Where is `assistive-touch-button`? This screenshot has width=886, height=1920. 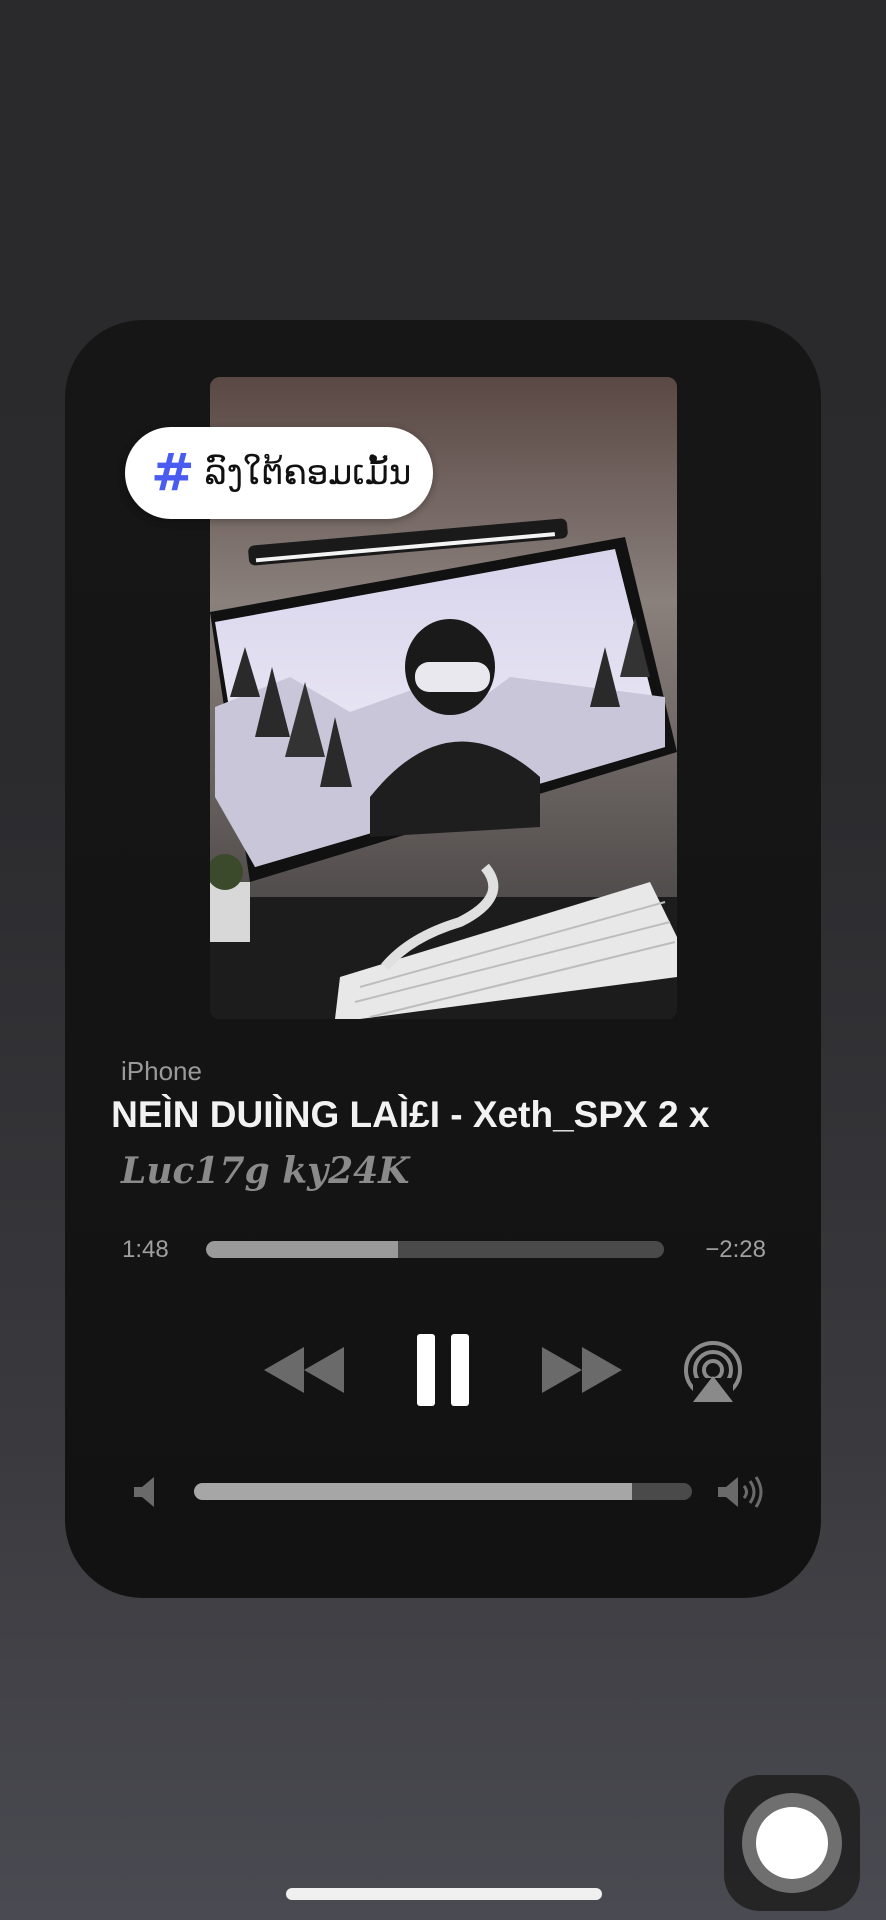
assistive-touch-button is located at coordinates (792, 1843).